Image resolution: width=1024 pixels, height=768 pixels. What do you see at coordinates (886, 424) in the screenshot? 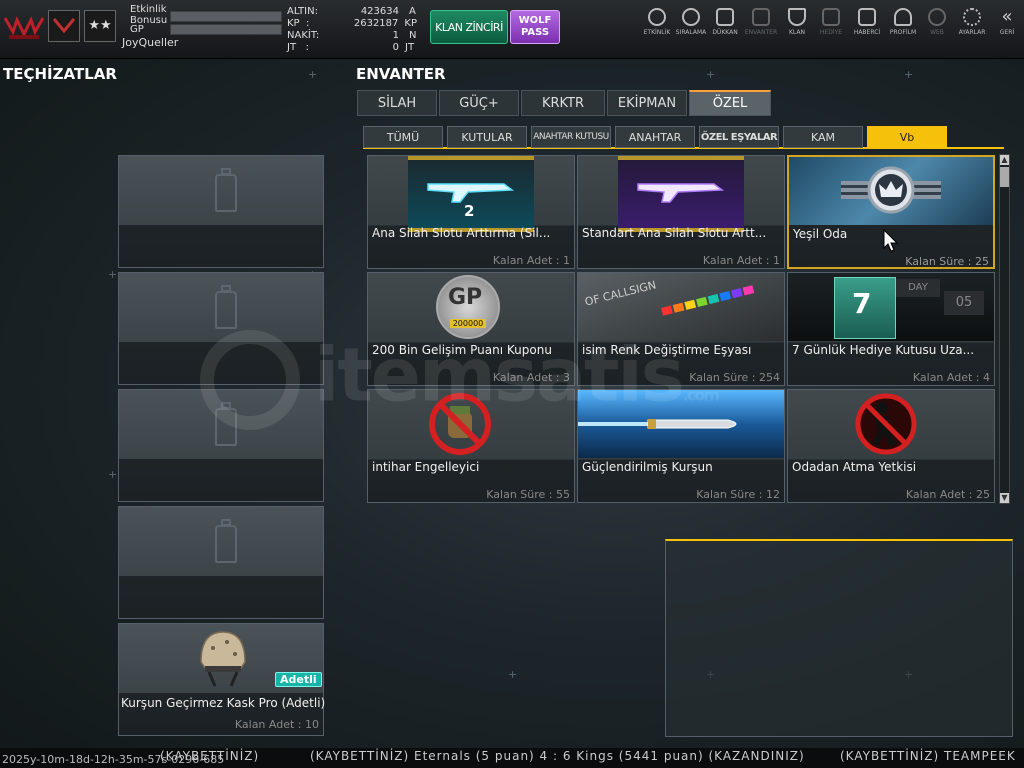
I see `kick-player-icon` at bounding box center [886, 424].